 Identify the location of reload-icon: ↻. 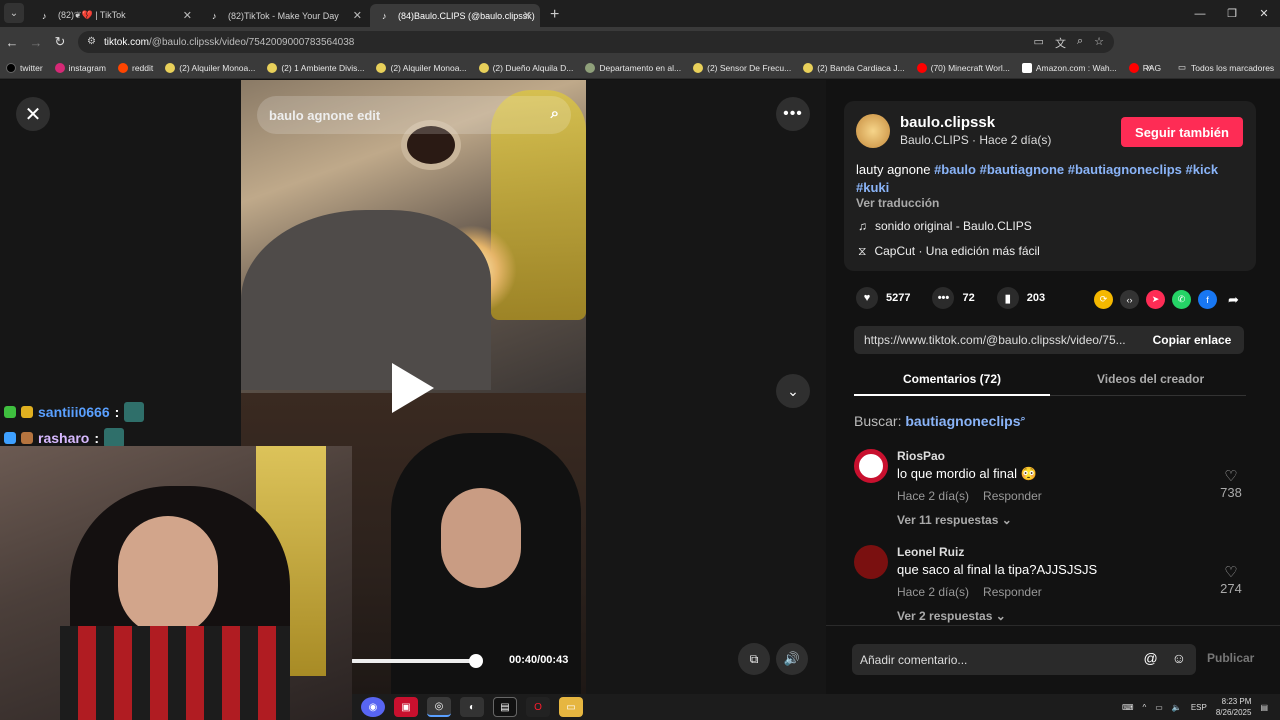
(60, 42).